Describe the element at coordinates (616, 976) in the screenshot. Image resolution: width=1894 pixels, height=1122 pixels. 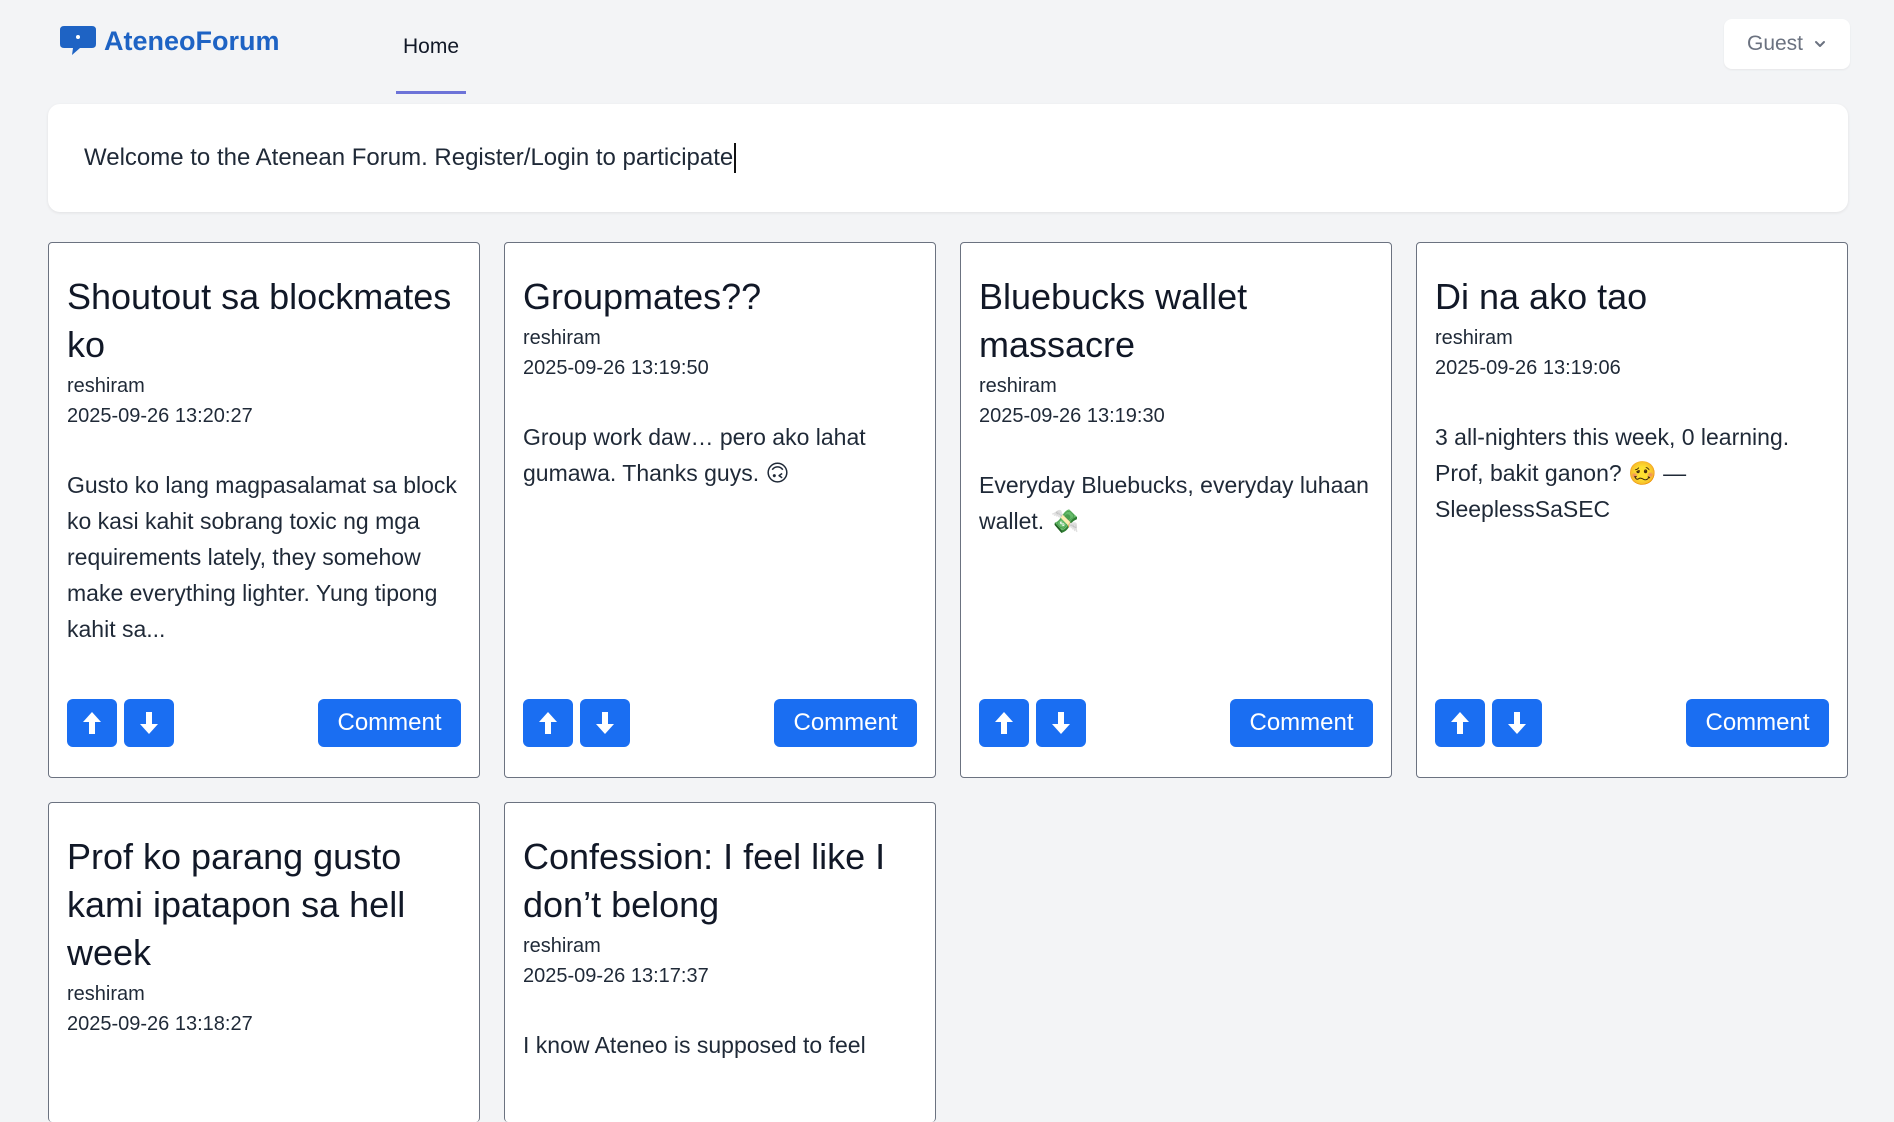
I see `post-date: 2025-09-26 13:17:37` at that location.